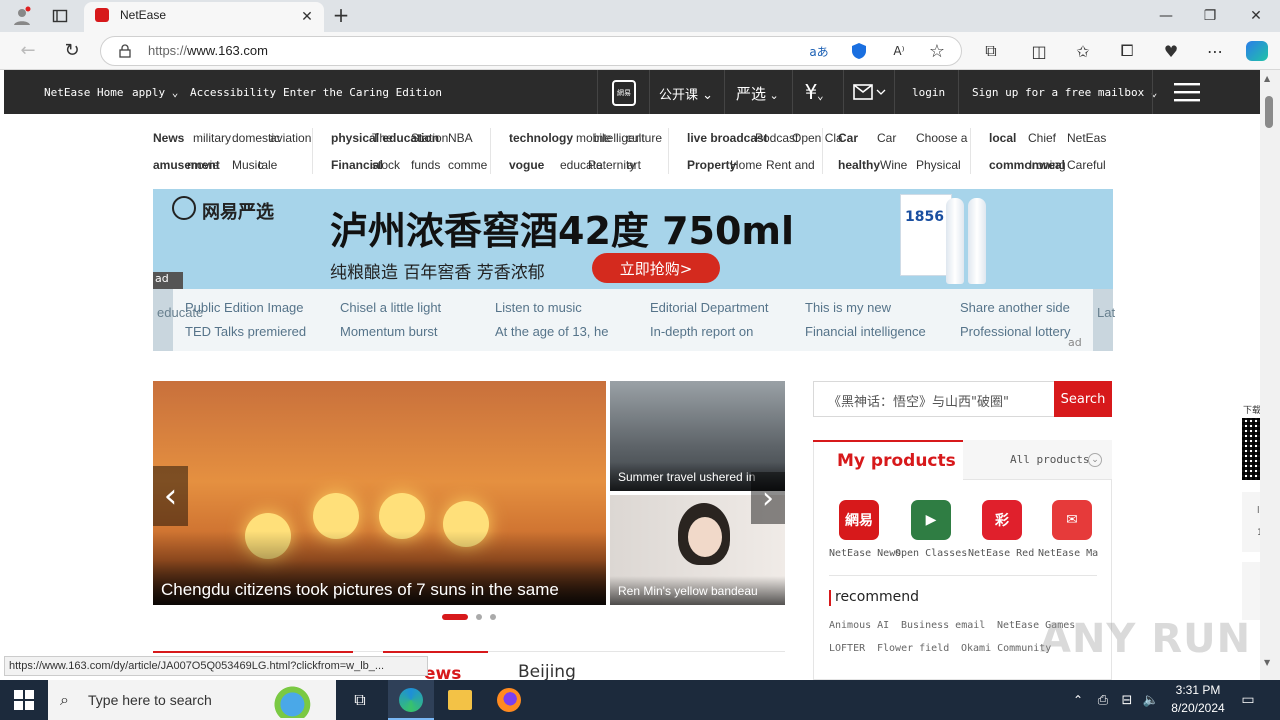  Describe the element at coordinates (896, 461) in the screenshot. I see `my-products-title: My products` at that location.